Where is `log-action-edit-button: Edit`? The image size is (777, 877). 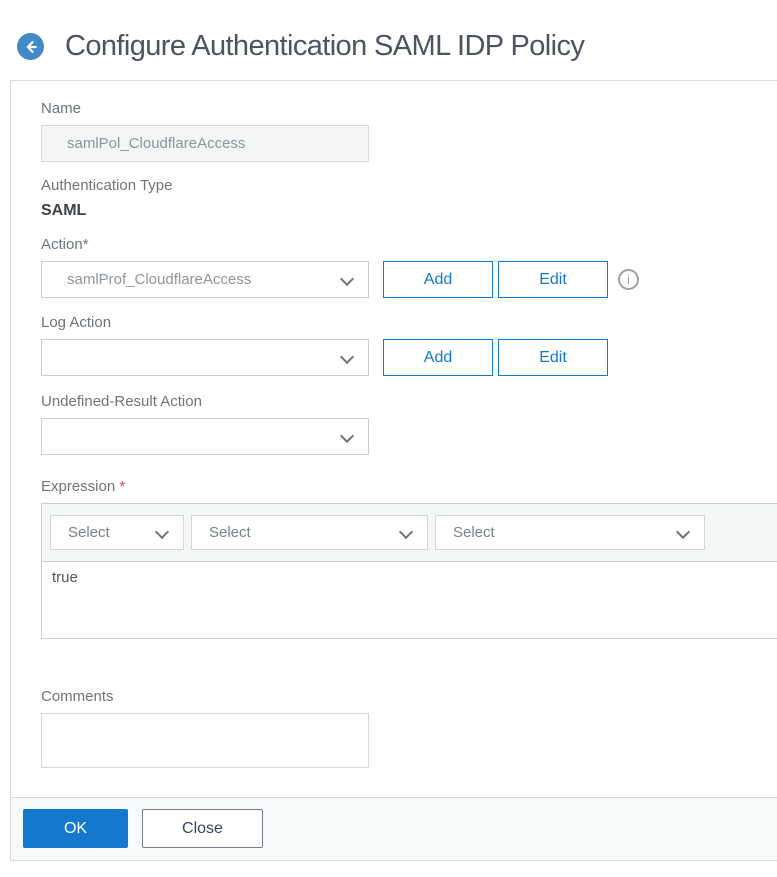
log-action-edit-button: Edit is located at coordinates (553, 357).